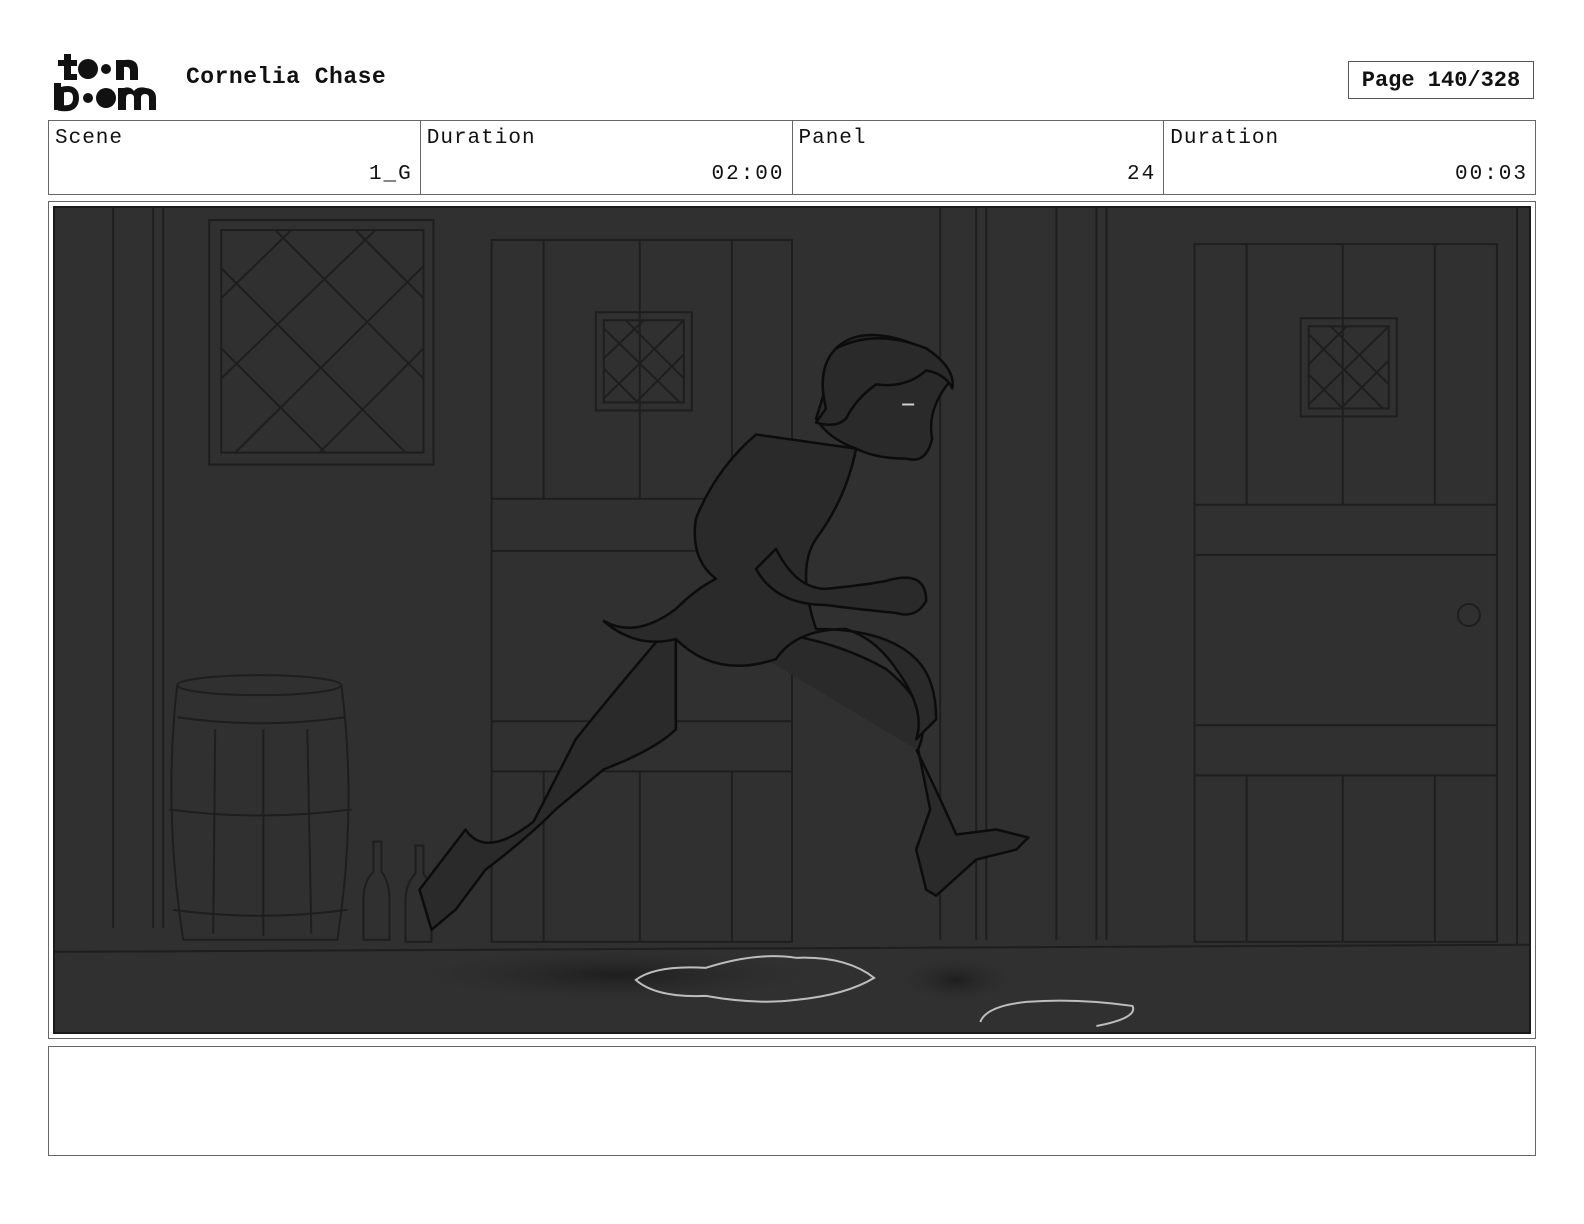  I want to click on scene-value: 1_G, so click(390, 174).